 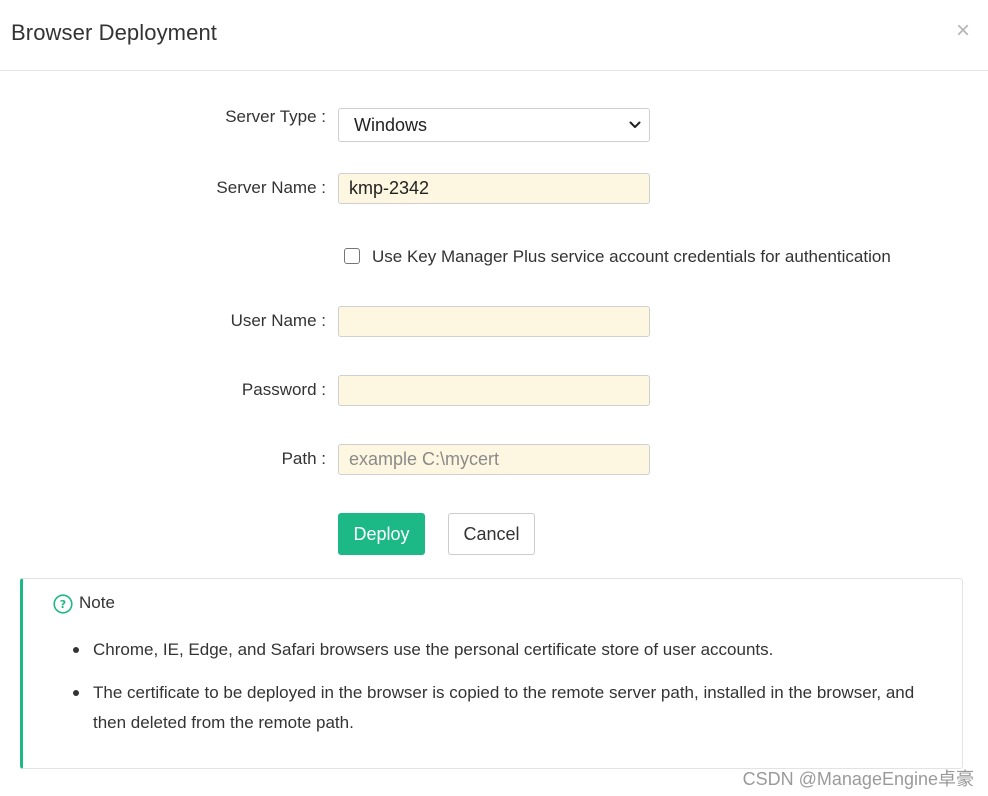 What do you see at coordinates (352, 256) in the screenshot?
I see `service-account-checkbox` at bounding box center [352, 256].